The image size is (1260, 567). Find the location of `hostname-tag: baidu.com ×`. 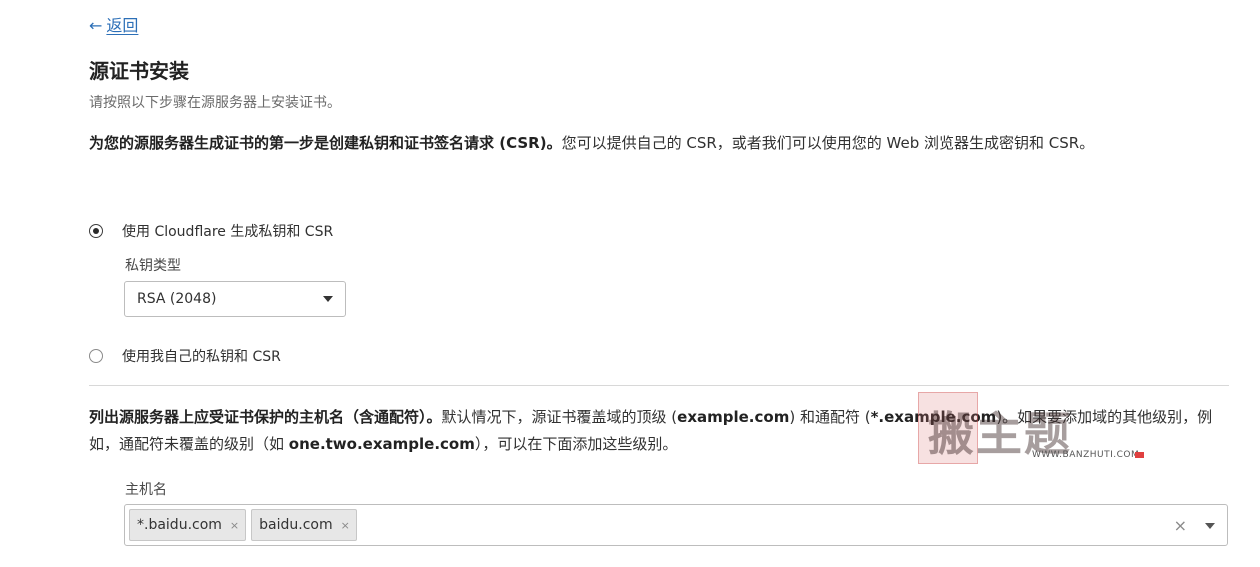

hostname-tag: baidu.com × is located at coordinates (304, 525).